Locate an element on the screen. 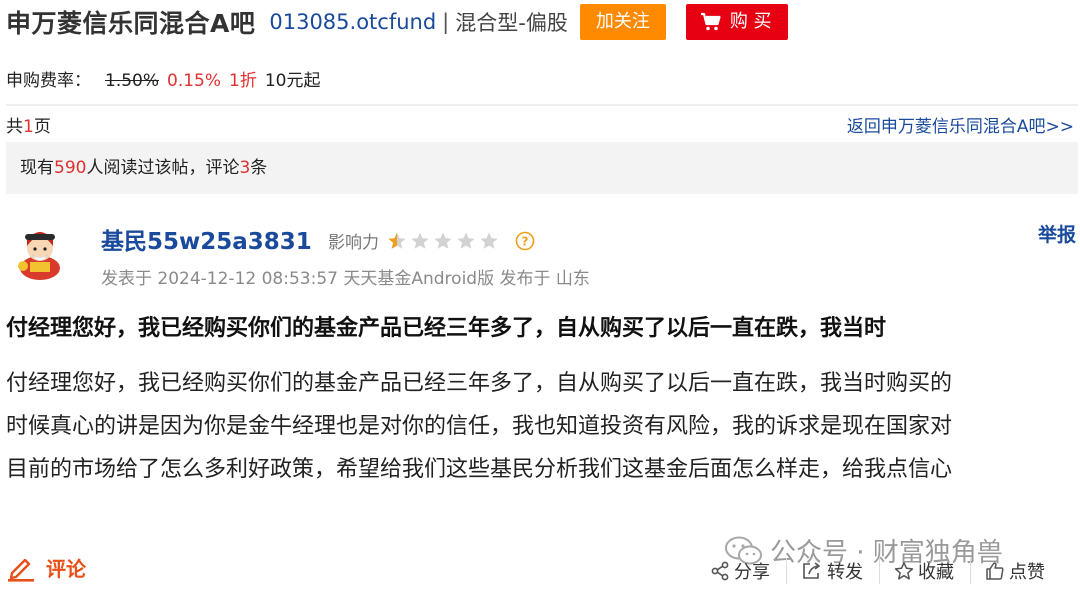 This screenshot has height=592, width=1080. fee-row: 申购费率： 1.50% 0.15% 1折 10元起 is located at coordinates (163, 78).